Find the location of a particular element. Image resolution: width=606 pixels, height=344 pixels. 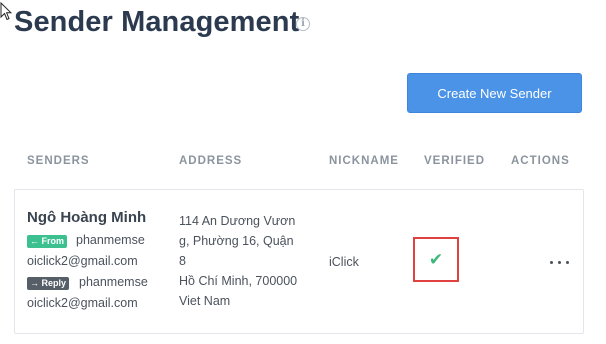

from-badge: ← From is located at coordinates (47, 241).